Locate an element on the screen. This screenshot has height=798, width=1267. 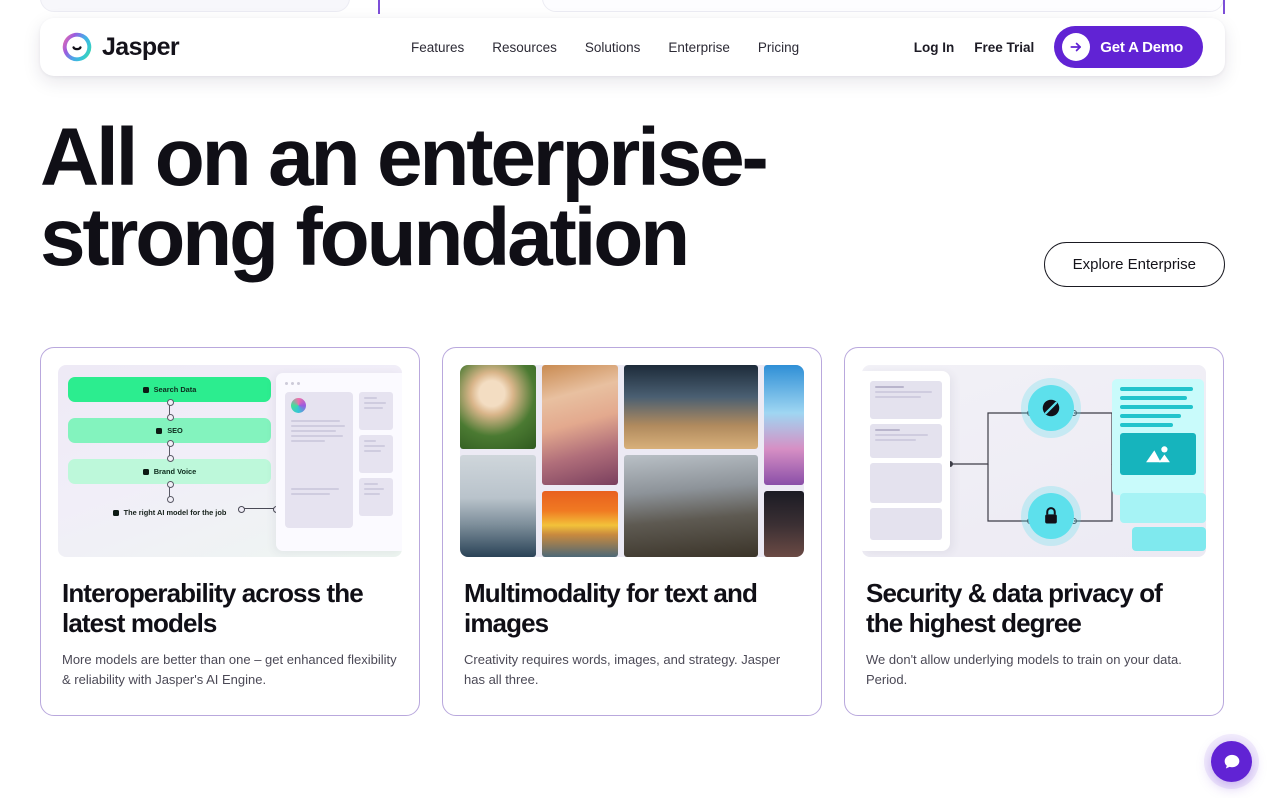
header-actions: Log In Free Trial Get A Demo is located at coordinates (1058, 47).